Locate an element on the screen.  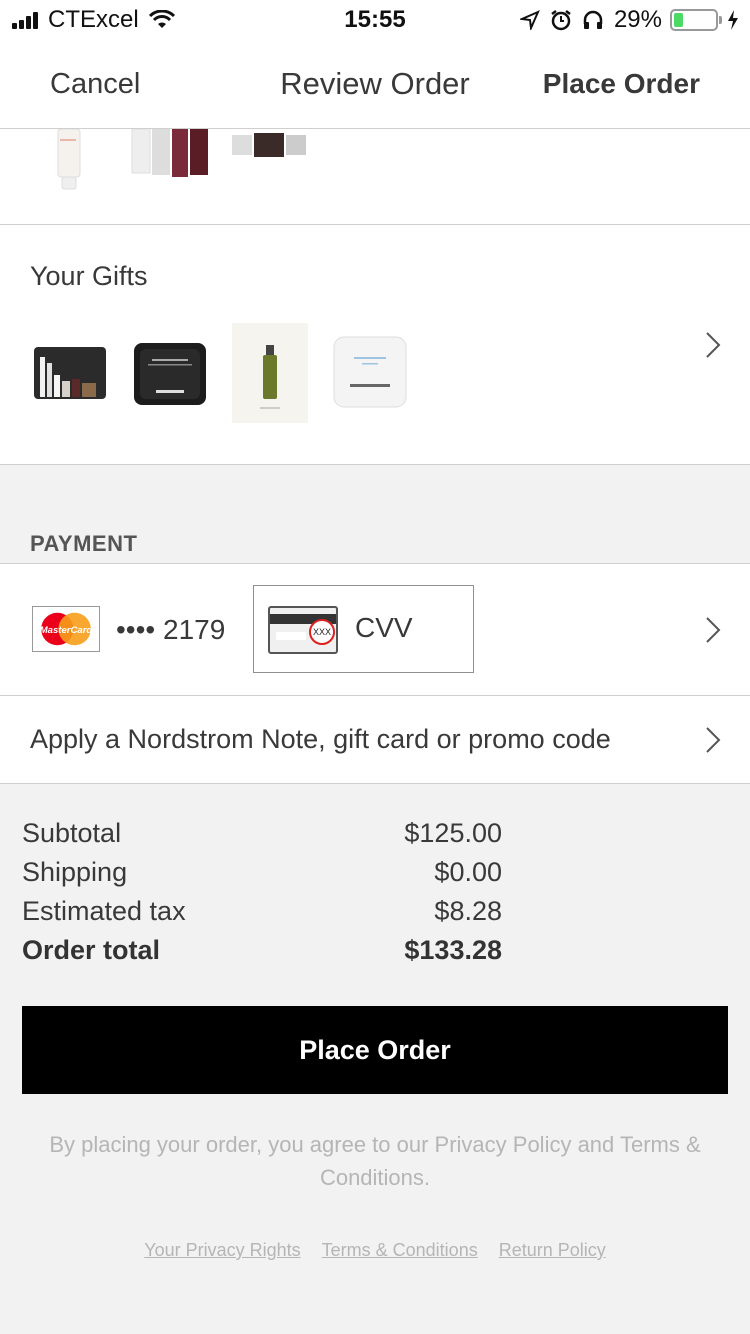
payment-method-row: MasterCard •••• 2179 XXX CVV is located at coordinates (375, 630).